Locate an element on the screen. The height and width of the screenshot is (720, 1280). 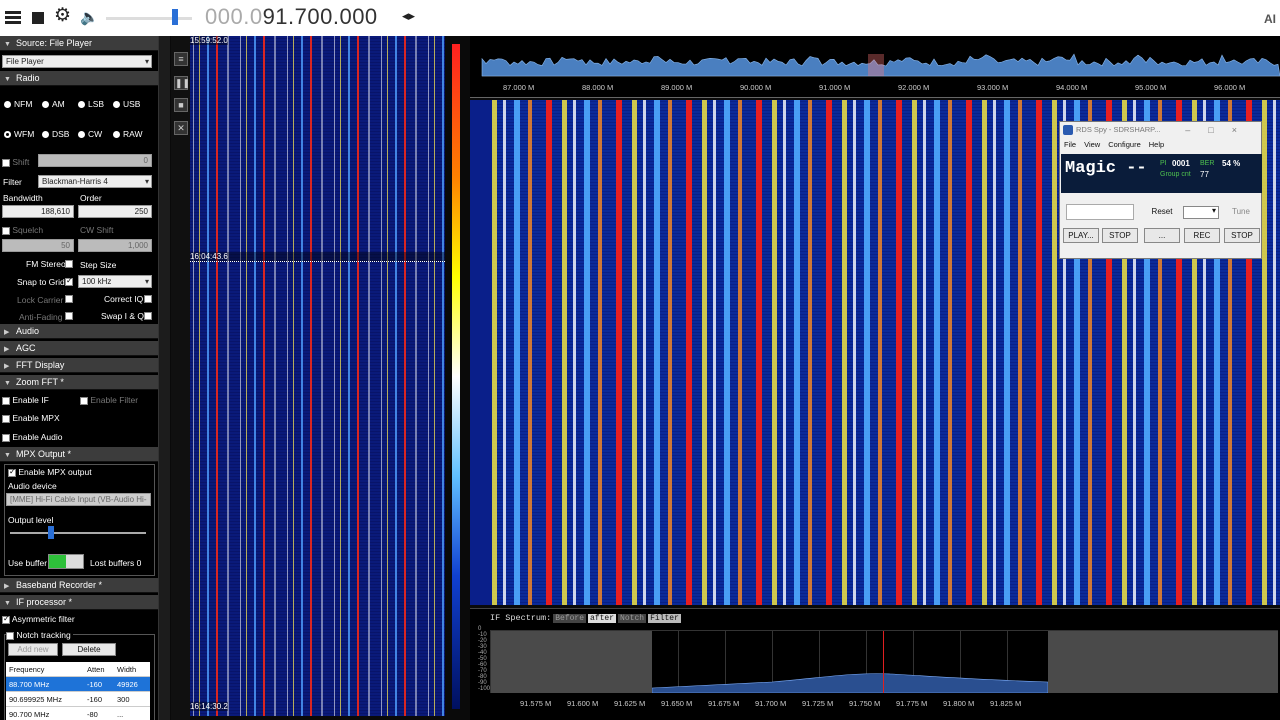
table-row: 90.699925 MHz -160 300 is located at coordinates (78, 699).